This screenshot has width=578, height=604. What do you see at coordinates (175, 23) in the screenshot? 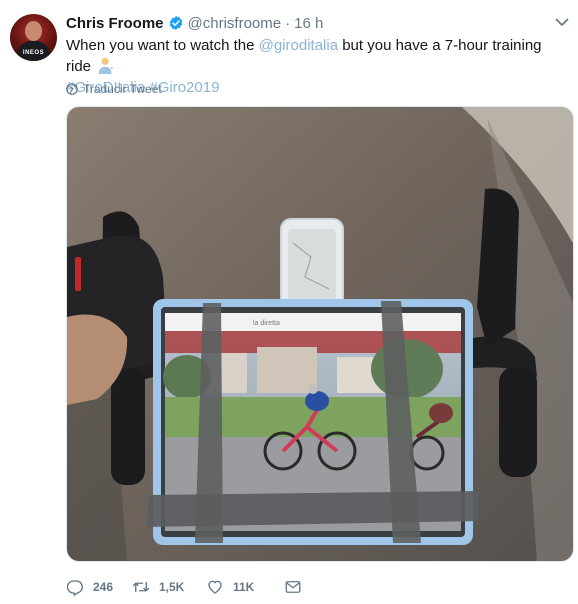
I see `verified-badge-icon` at bounding box center [175, 23].